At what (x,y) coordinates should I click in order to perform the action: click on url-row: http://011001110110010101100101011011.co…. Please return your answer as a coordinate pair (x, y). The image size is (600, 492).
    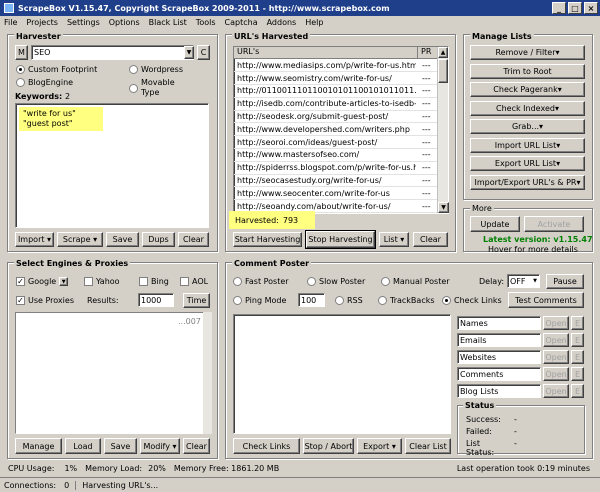
    Looking at the image, I should click on (336, 91).